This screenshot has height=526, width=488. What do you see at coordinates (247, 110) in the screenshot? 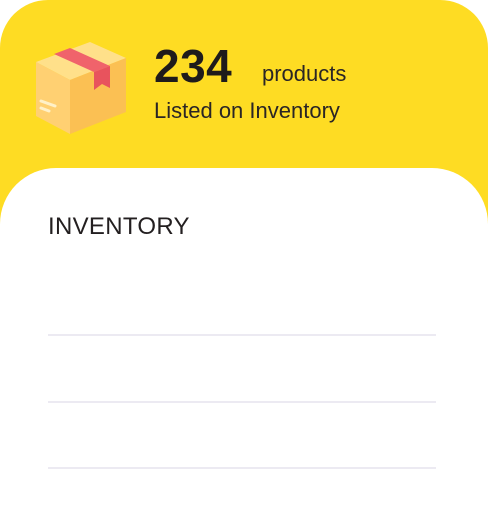
I see `inventory-subtitle: Listed on Inventory` at bounding box center [247, 110].